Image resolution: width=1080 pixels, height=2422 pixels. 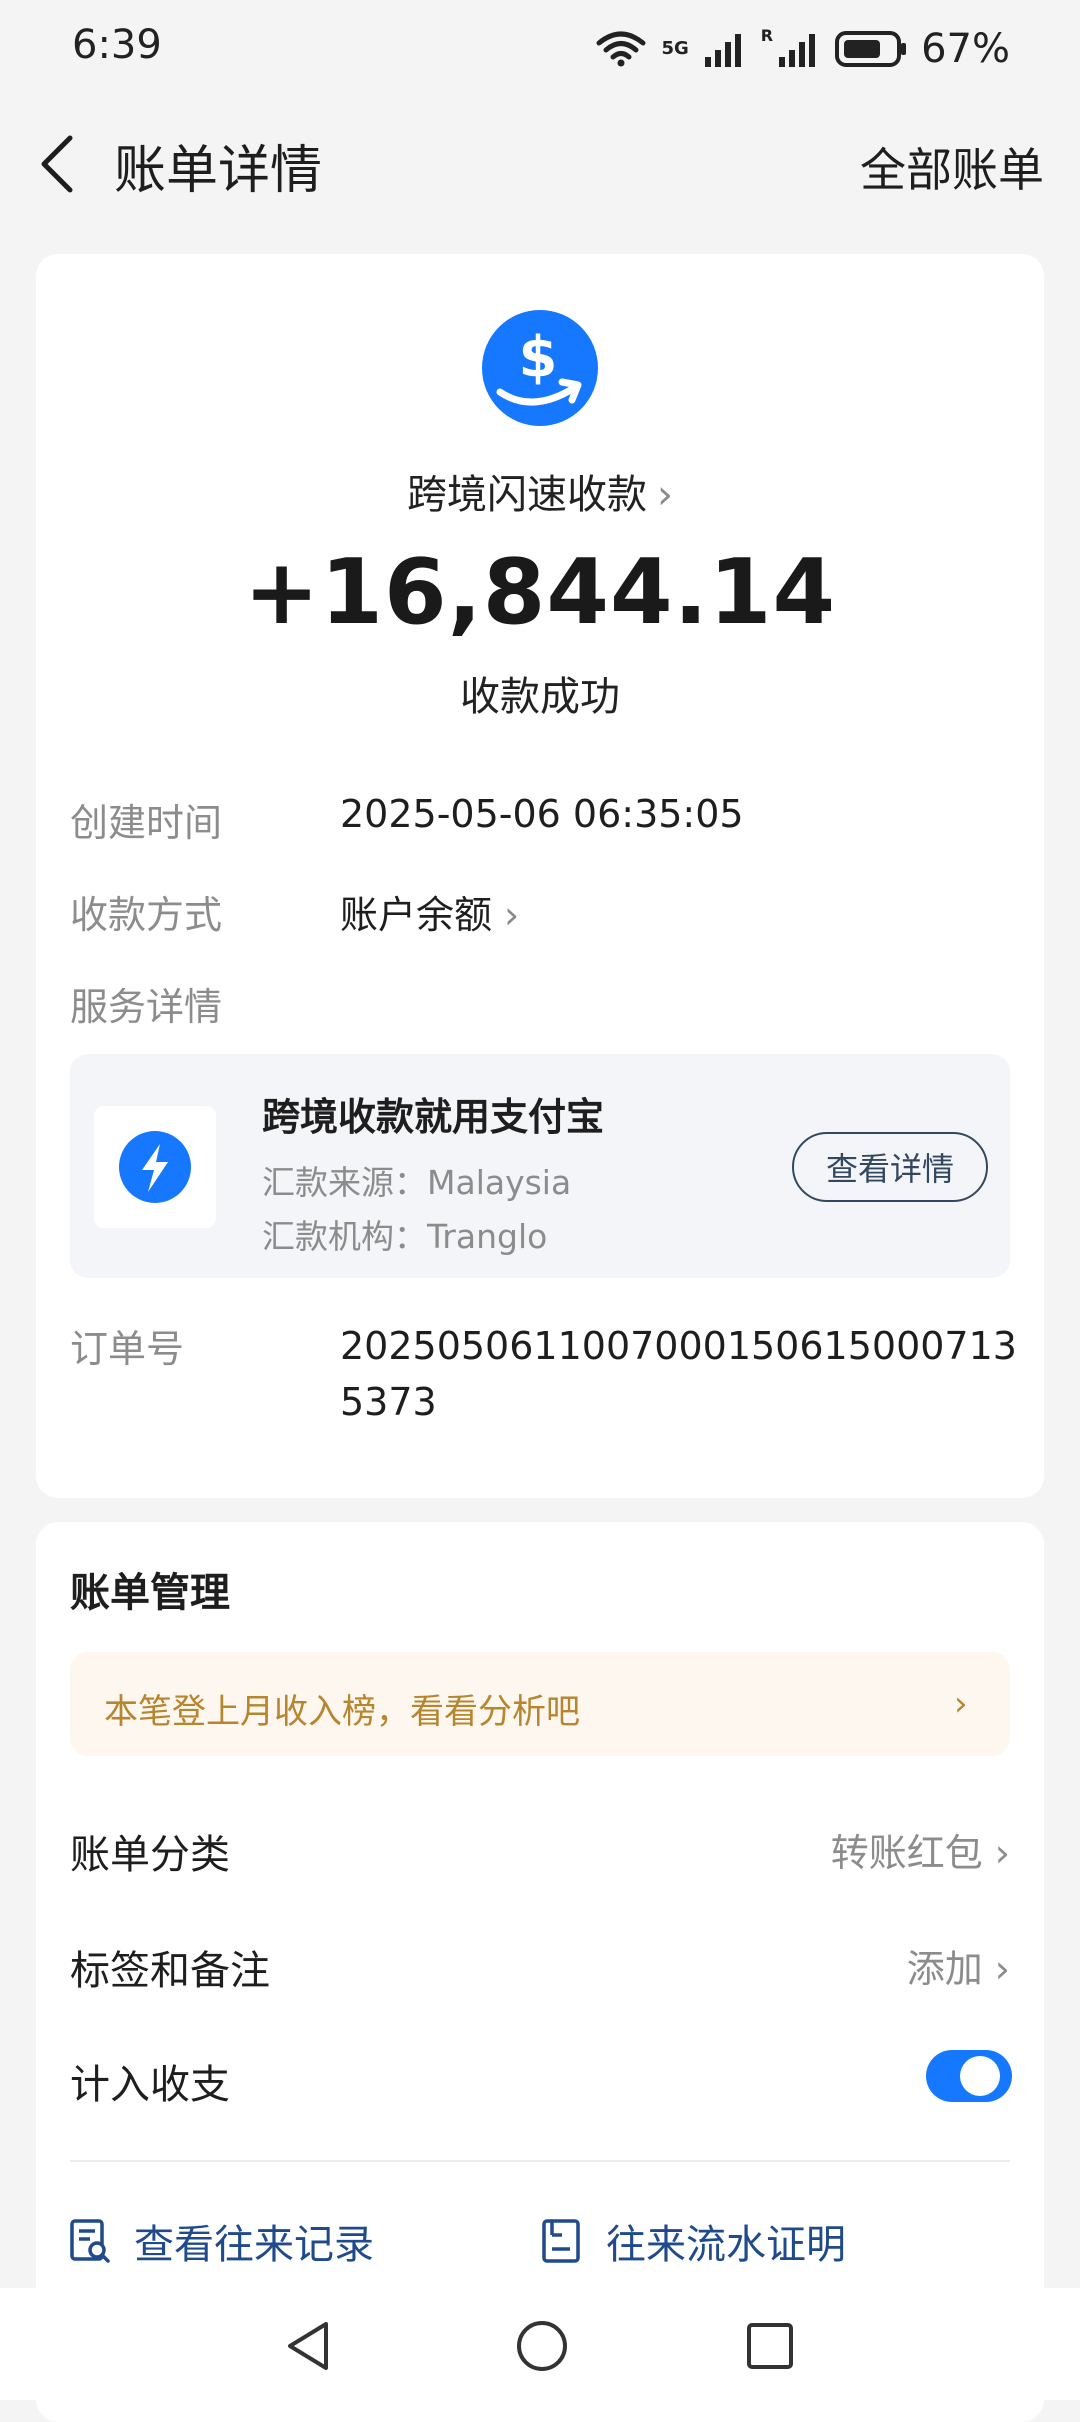 I want to click on remit-institution: 汇款机构：Tranglo, so click(x=405, y=1236).